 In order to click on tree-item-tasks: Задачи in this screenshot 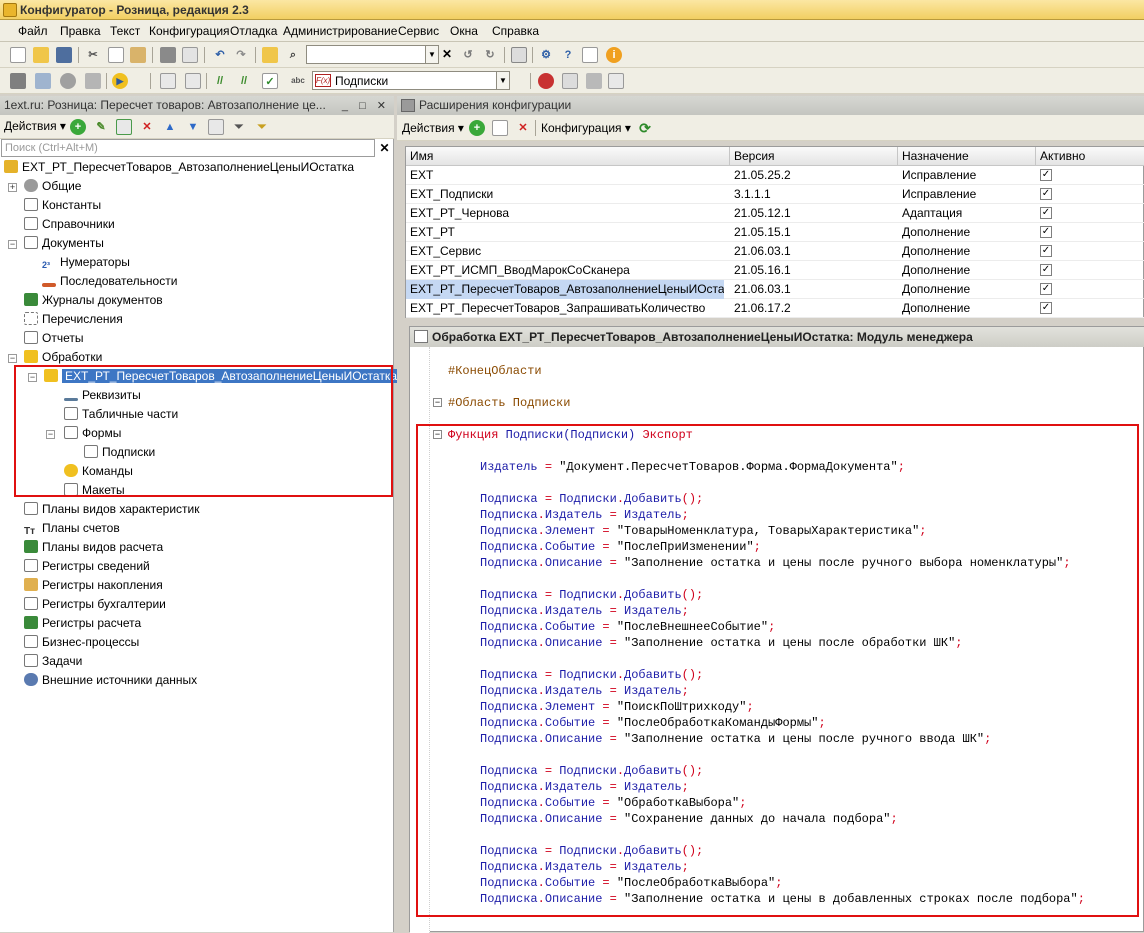, I will do `click(53, 661)`.